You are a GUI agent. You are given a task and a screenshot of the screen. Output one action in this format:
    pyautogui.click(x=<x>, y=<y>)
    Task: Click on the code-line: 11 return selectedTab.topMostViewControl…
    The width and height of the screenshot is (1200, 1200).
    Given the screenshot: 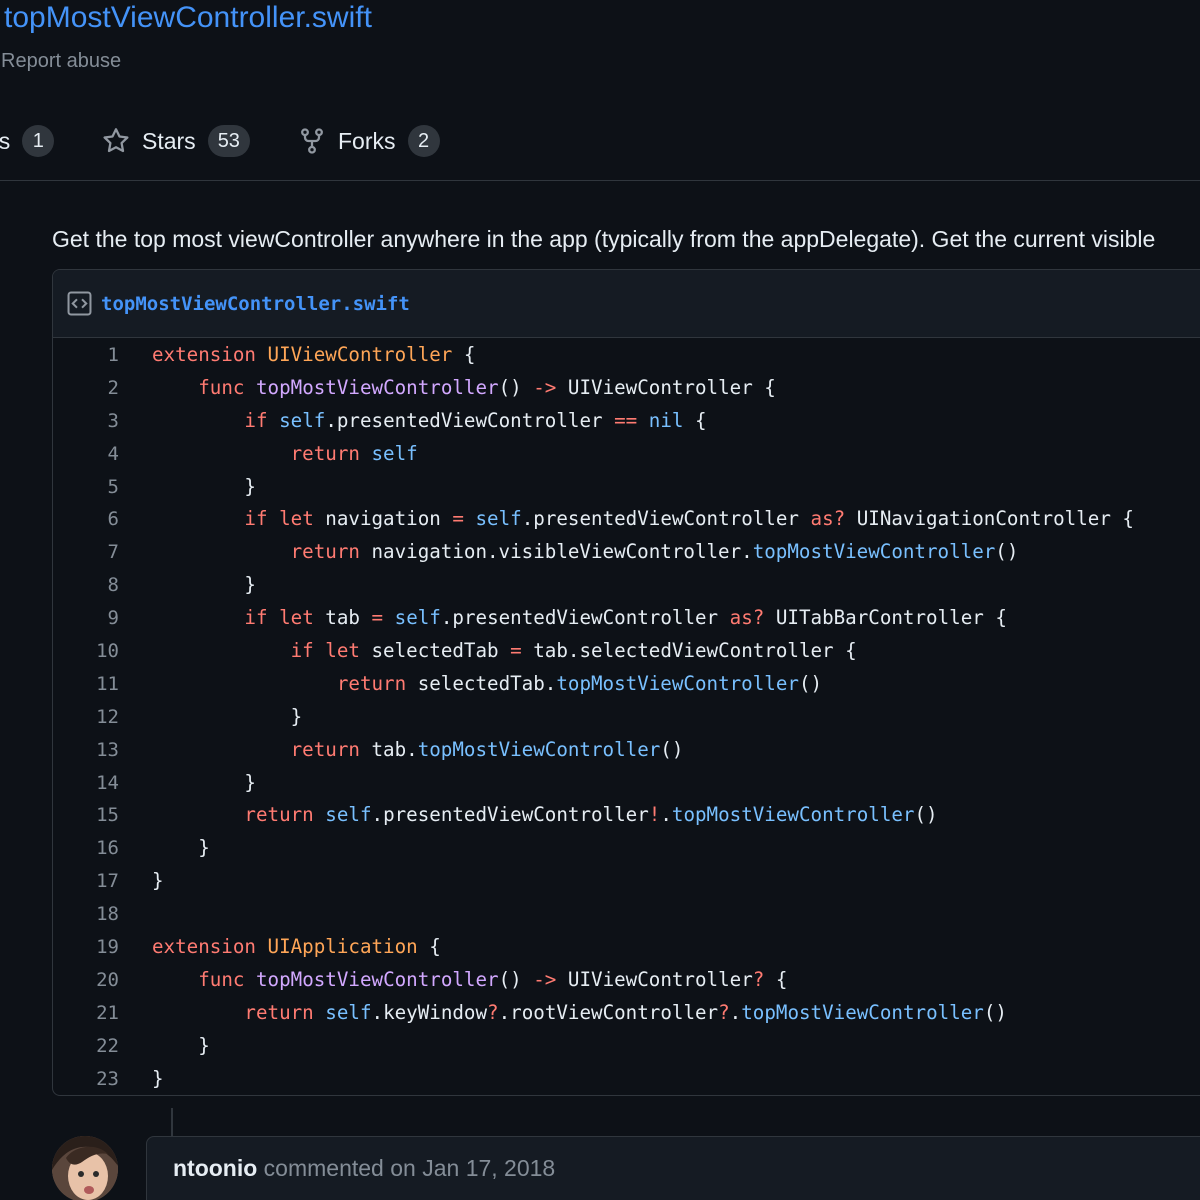 What is the action you would take?
    pyautogui.click(x=626, y=684)
    